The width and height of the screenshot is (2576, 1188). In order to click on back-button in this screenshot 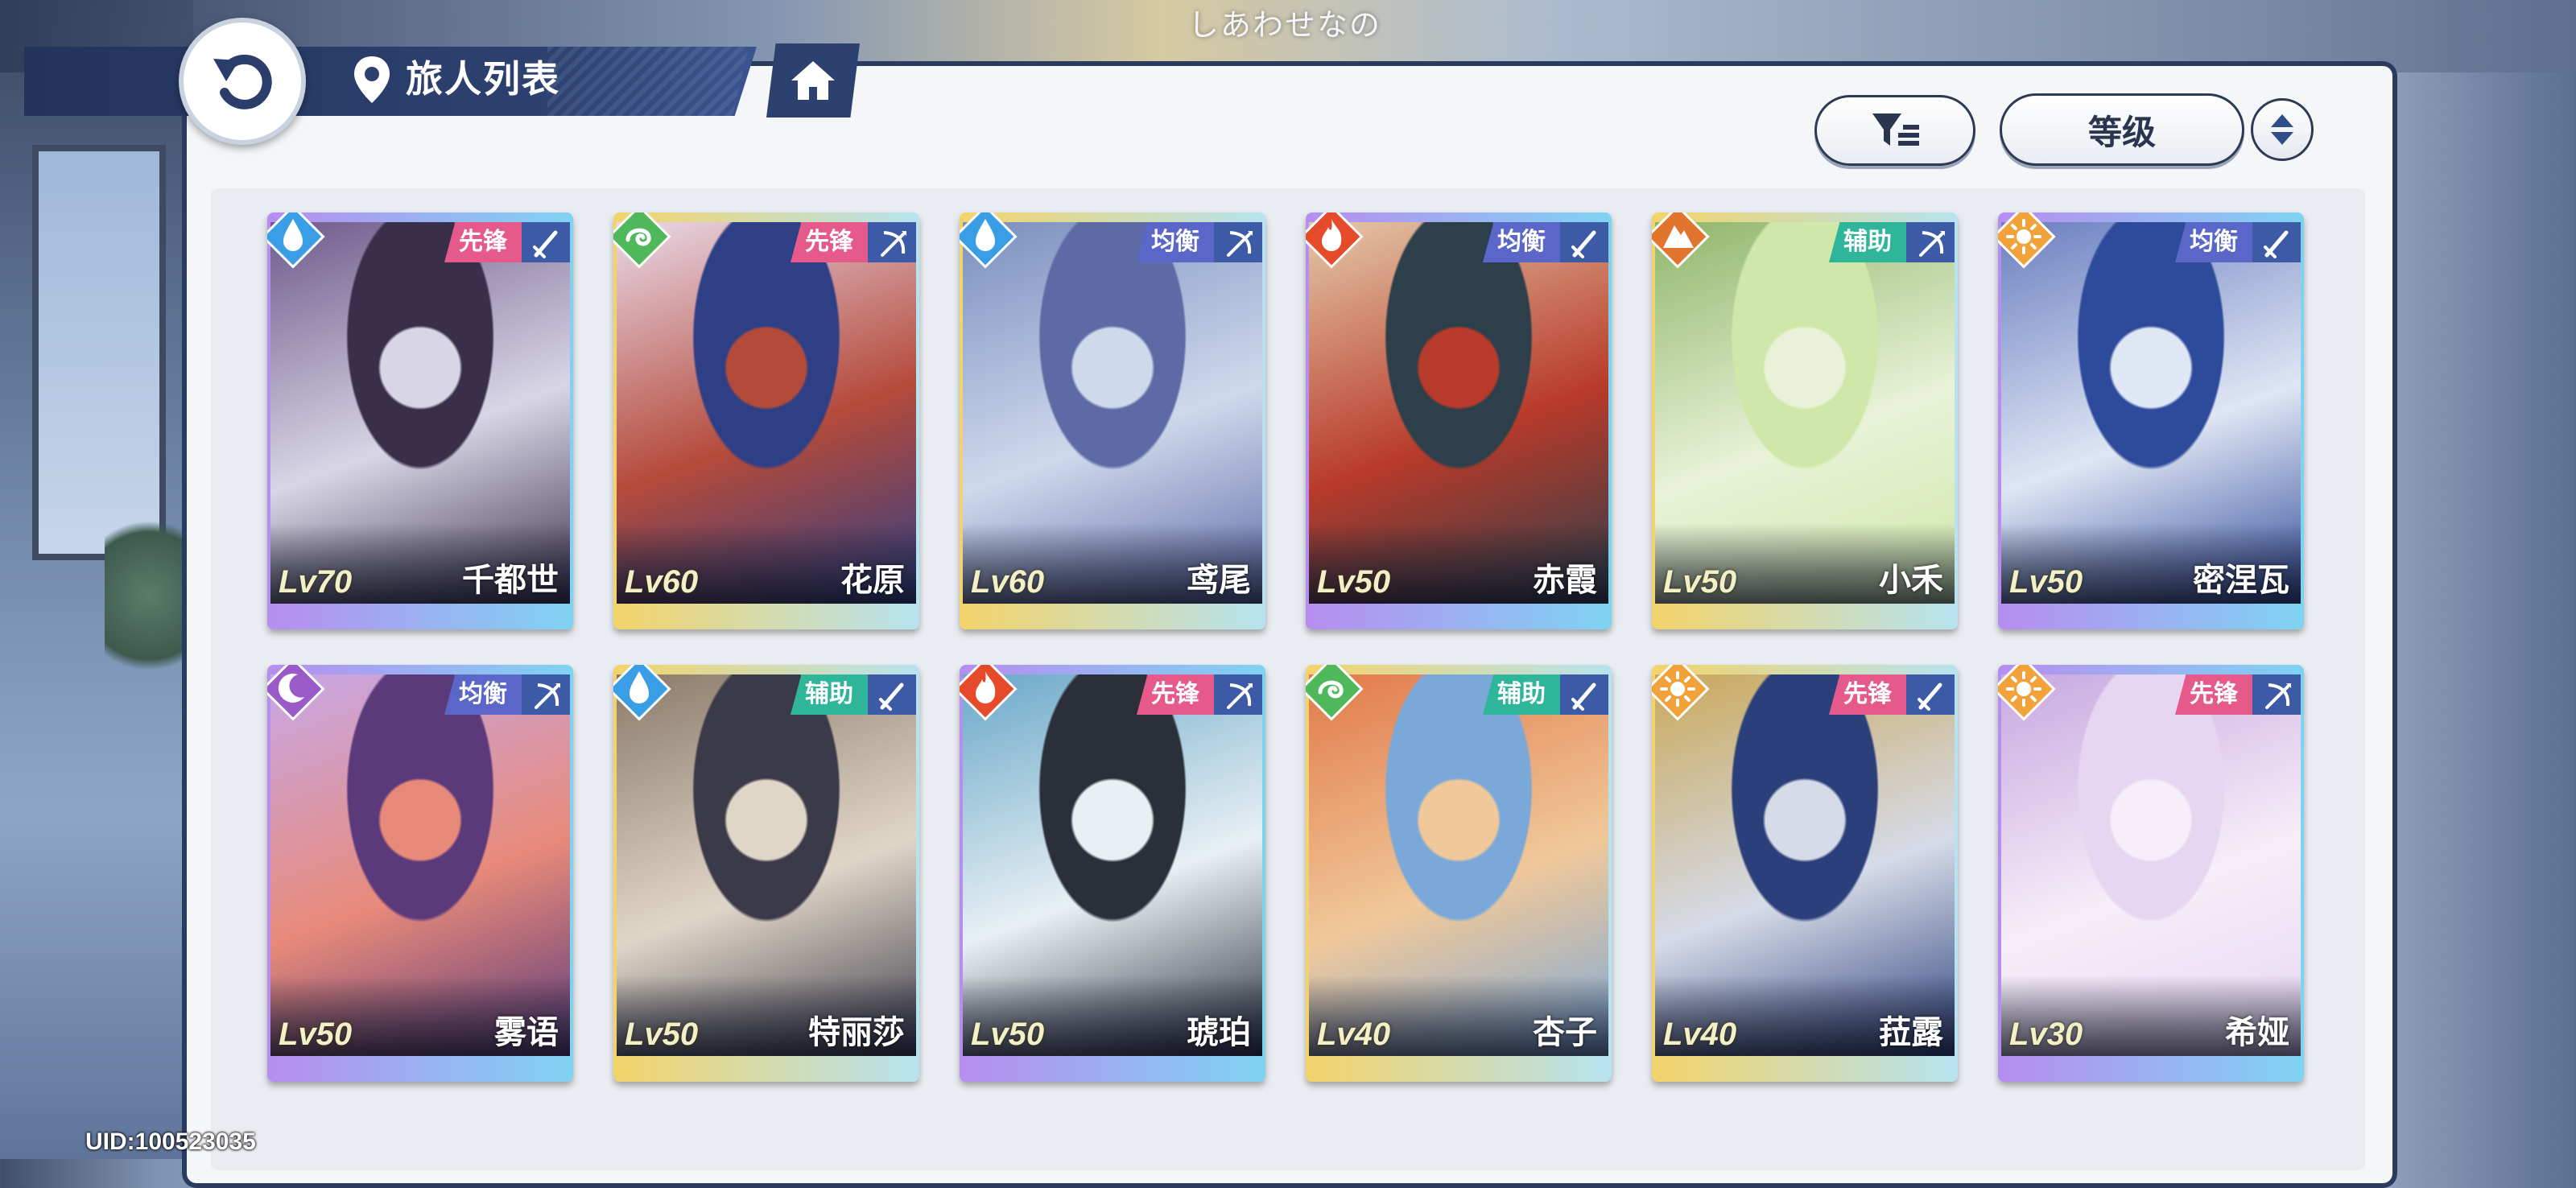, I will do `click(242, 82)`.